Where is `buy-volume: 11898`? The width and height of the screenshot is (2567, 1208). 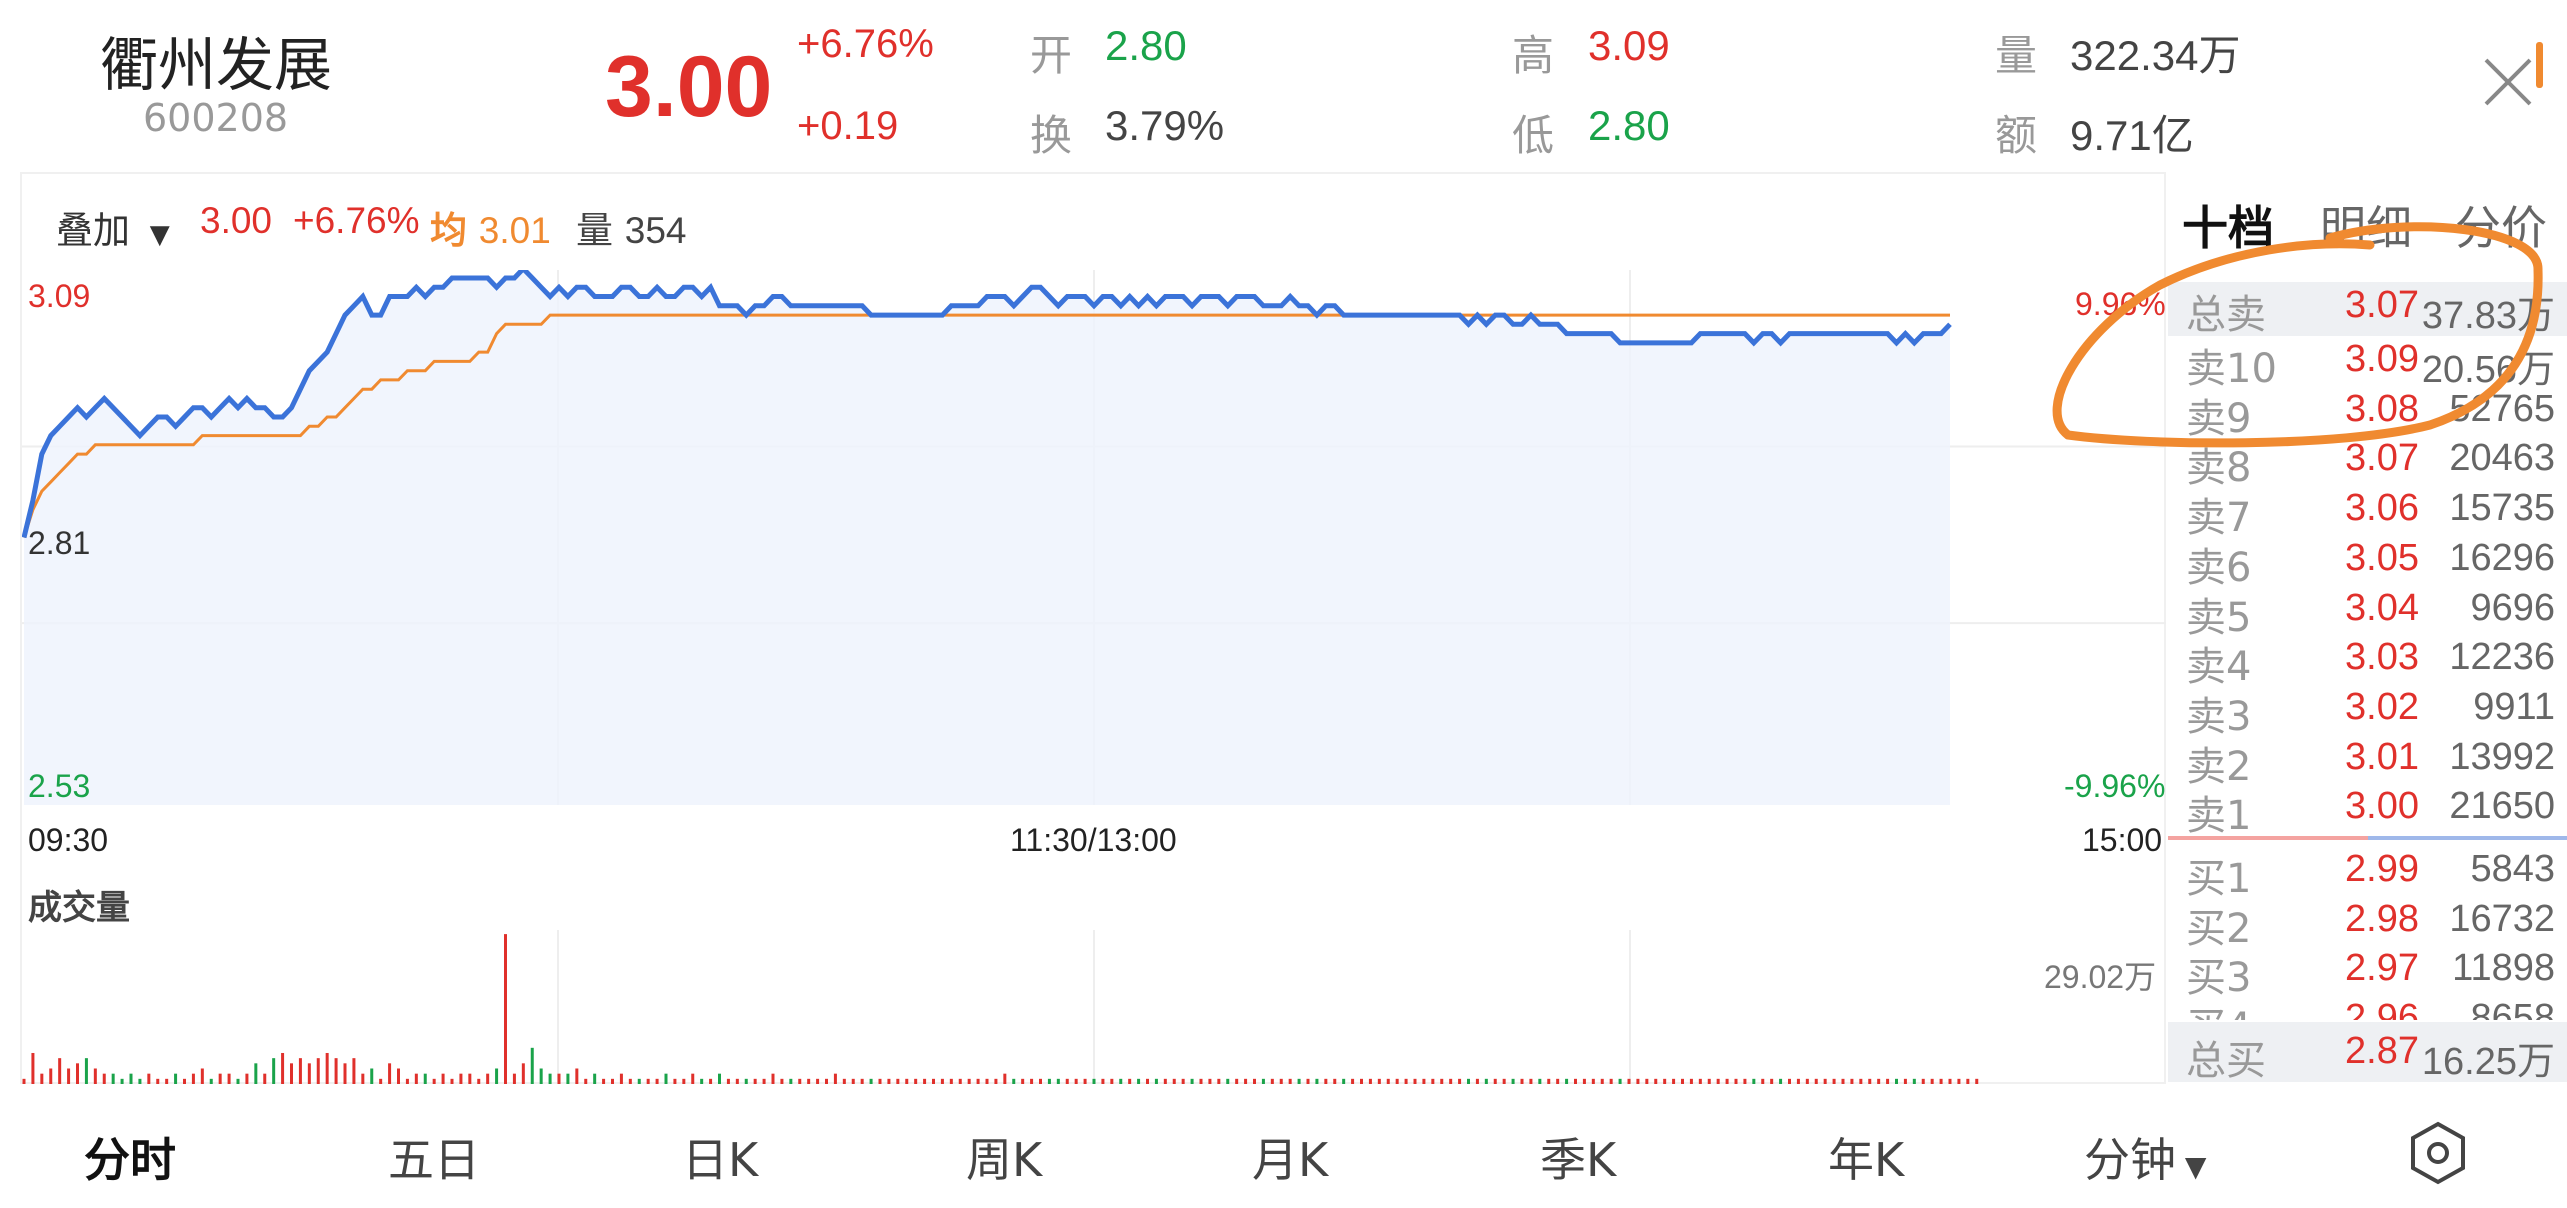
buy-volume: 11898 is located at coordinates (2503, 968).